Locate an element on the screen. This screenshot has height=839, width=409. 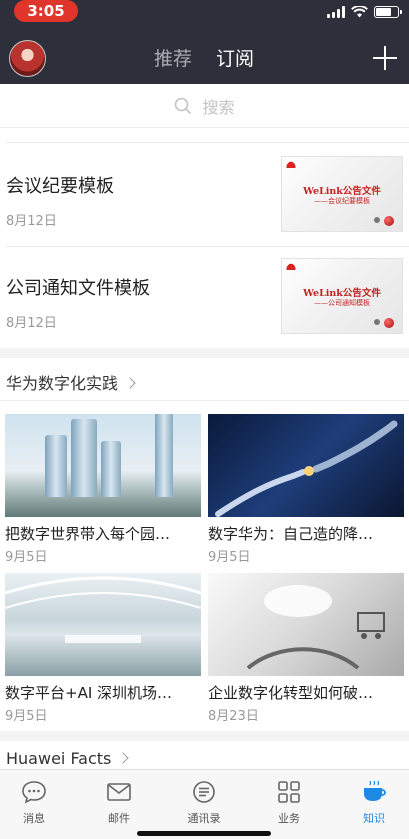
search-bar: 搜索 is located at coordinates (204, 106).